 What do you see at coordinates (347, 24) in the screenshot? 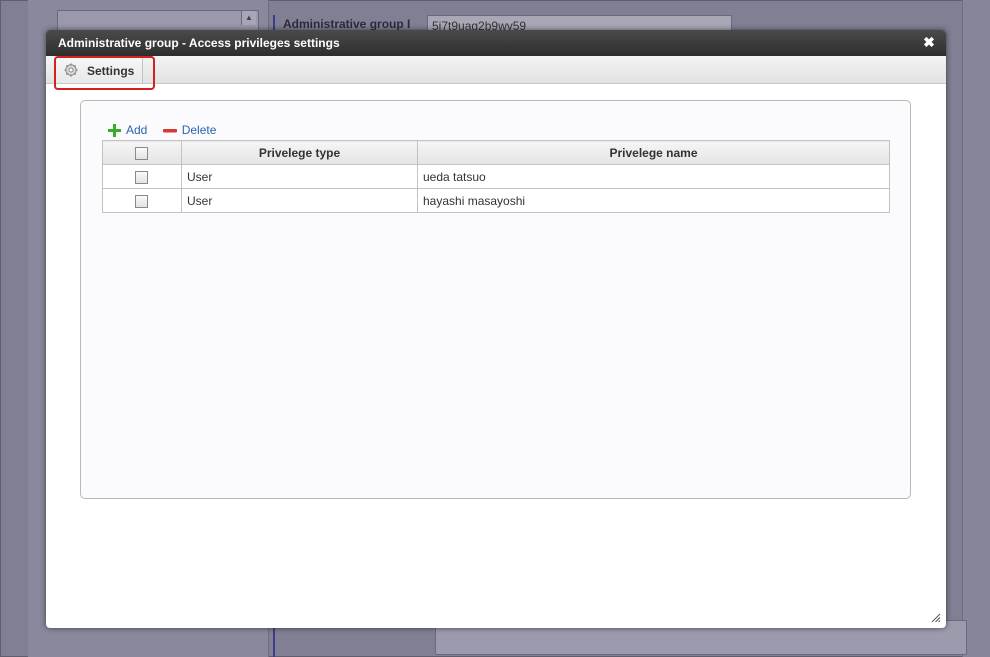
I see `background-field-label: Administrative group I` at bounding box center [347, 24].